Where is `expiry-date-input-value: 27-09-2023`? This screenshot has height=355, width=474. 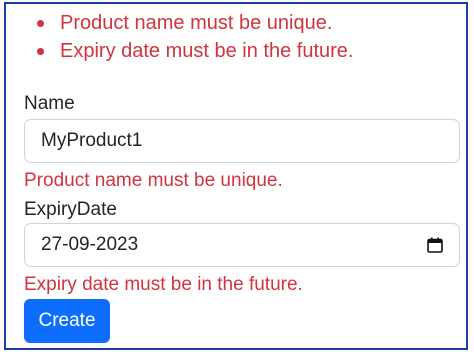
expiry-date-input-value: 27-09-2023 is located at coordinates (90, 244).